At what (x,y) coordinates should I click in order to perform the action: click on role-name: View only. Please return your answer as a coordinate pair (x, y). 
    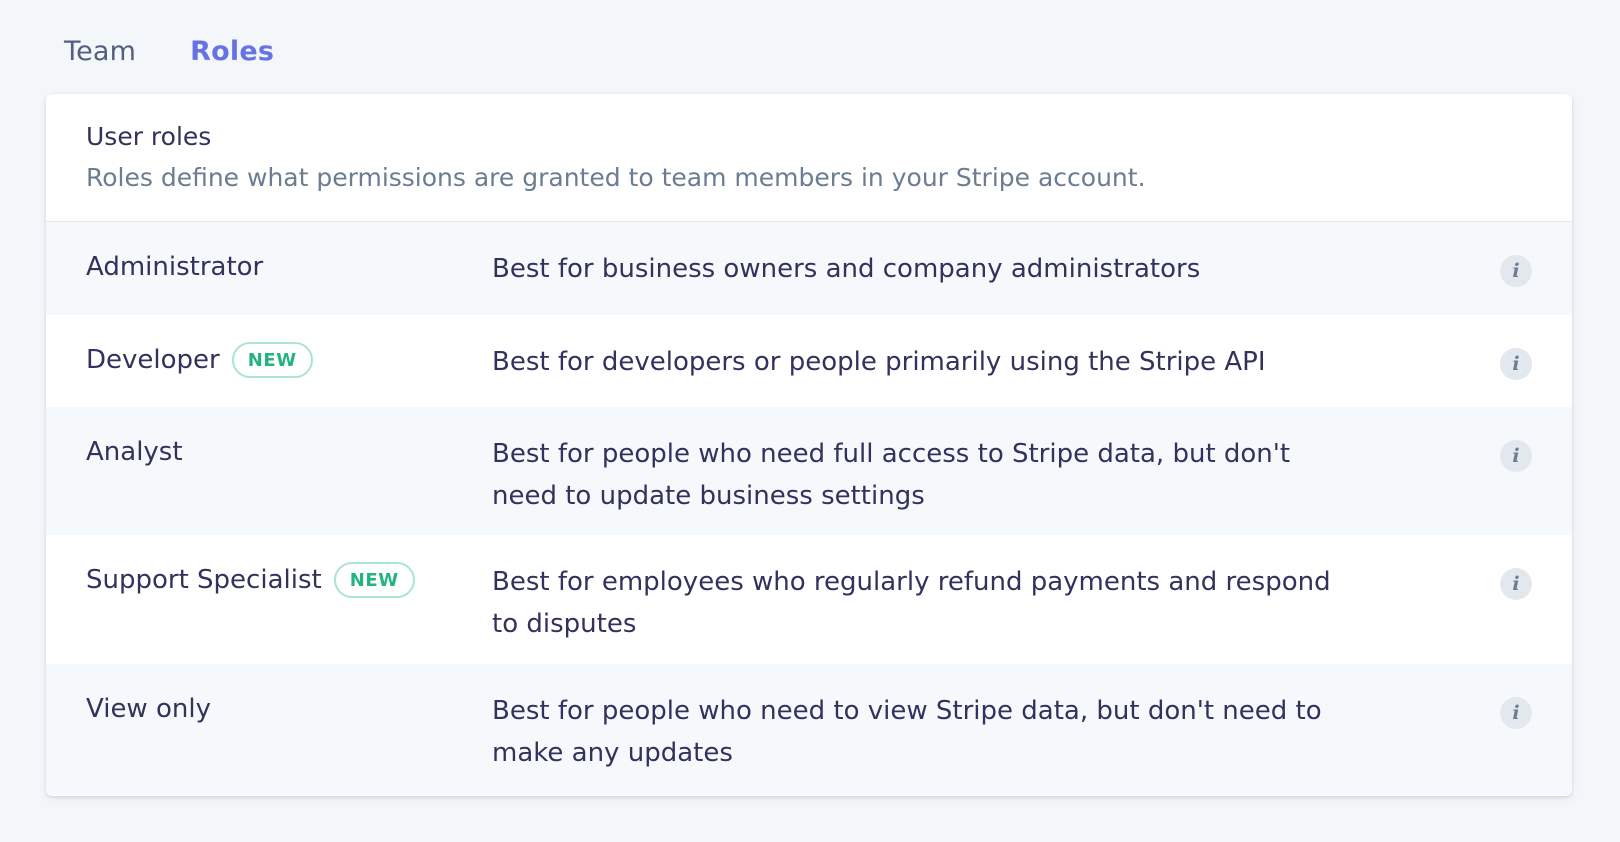
    Looking at the image, I should click on (148, 709).